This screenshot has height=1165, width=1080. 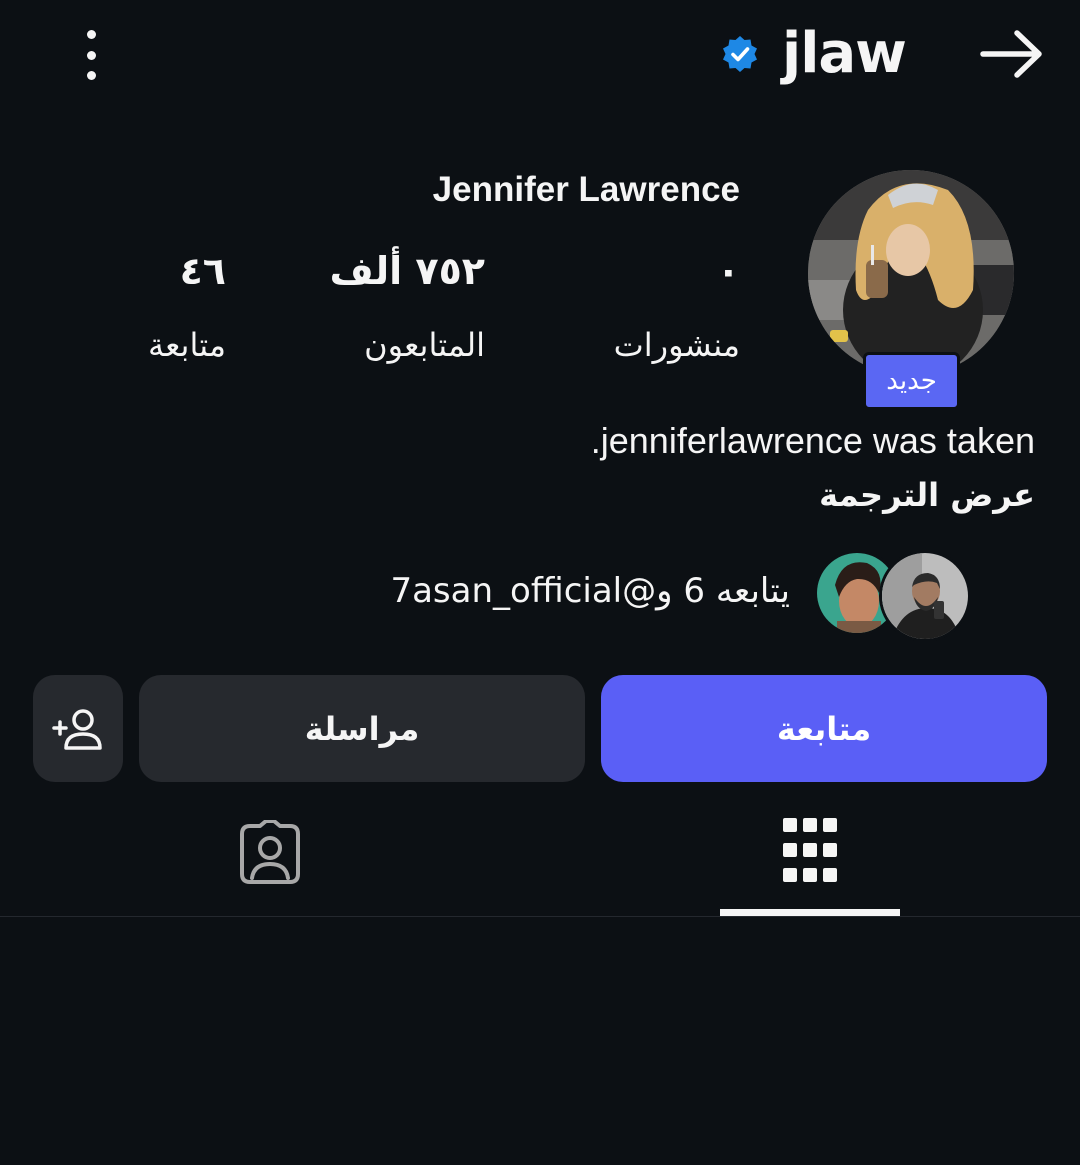 I want to click on followers-label: المتابعون, so click(x=392, y=345).